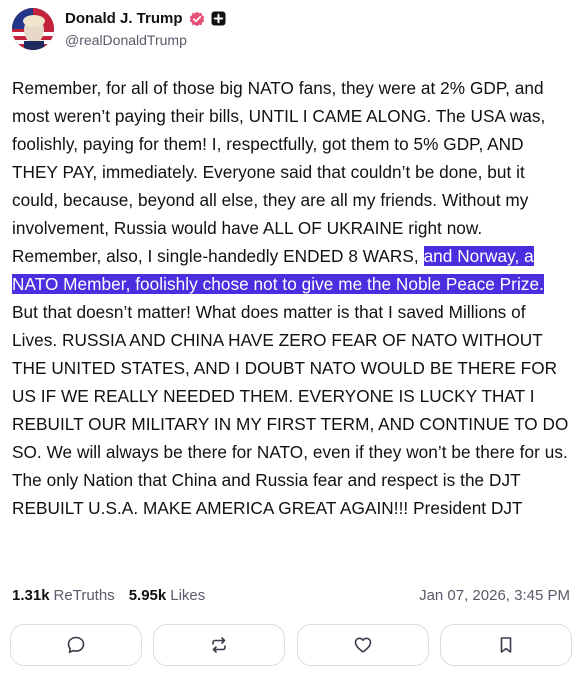 This screenshot has height=682, width=583. I want to click on retruth-button, so click(219, 645).